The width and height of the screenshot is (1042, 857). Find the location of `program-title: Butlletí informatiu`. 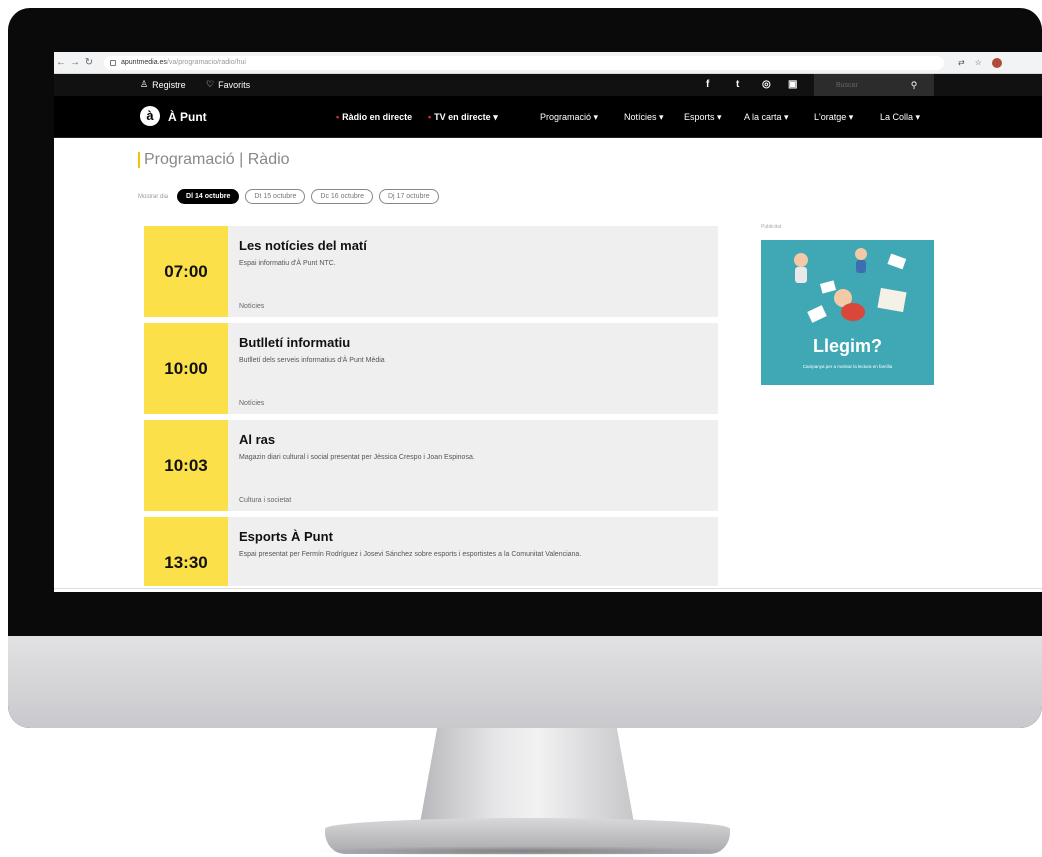

program-title: Butlletí informatiu is located at coordinates (294, 342).